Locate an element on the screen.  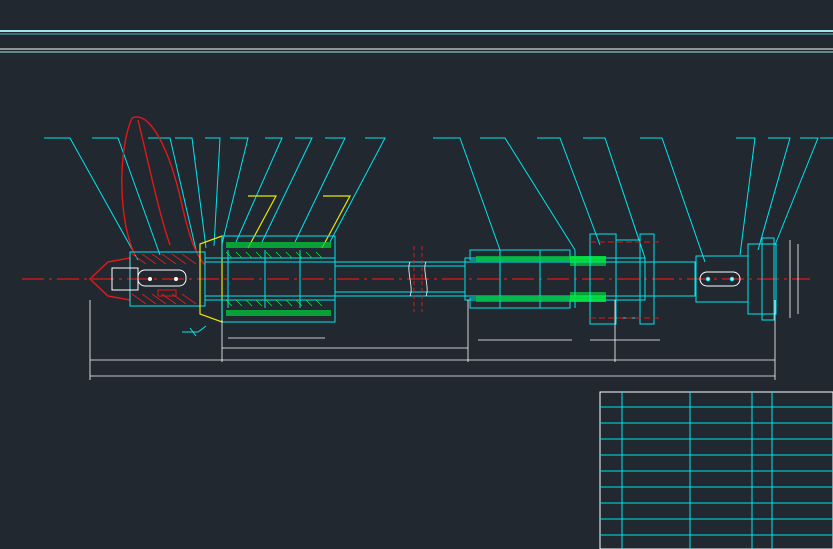
drawing-frame-border is located at coordinates (416, 41).